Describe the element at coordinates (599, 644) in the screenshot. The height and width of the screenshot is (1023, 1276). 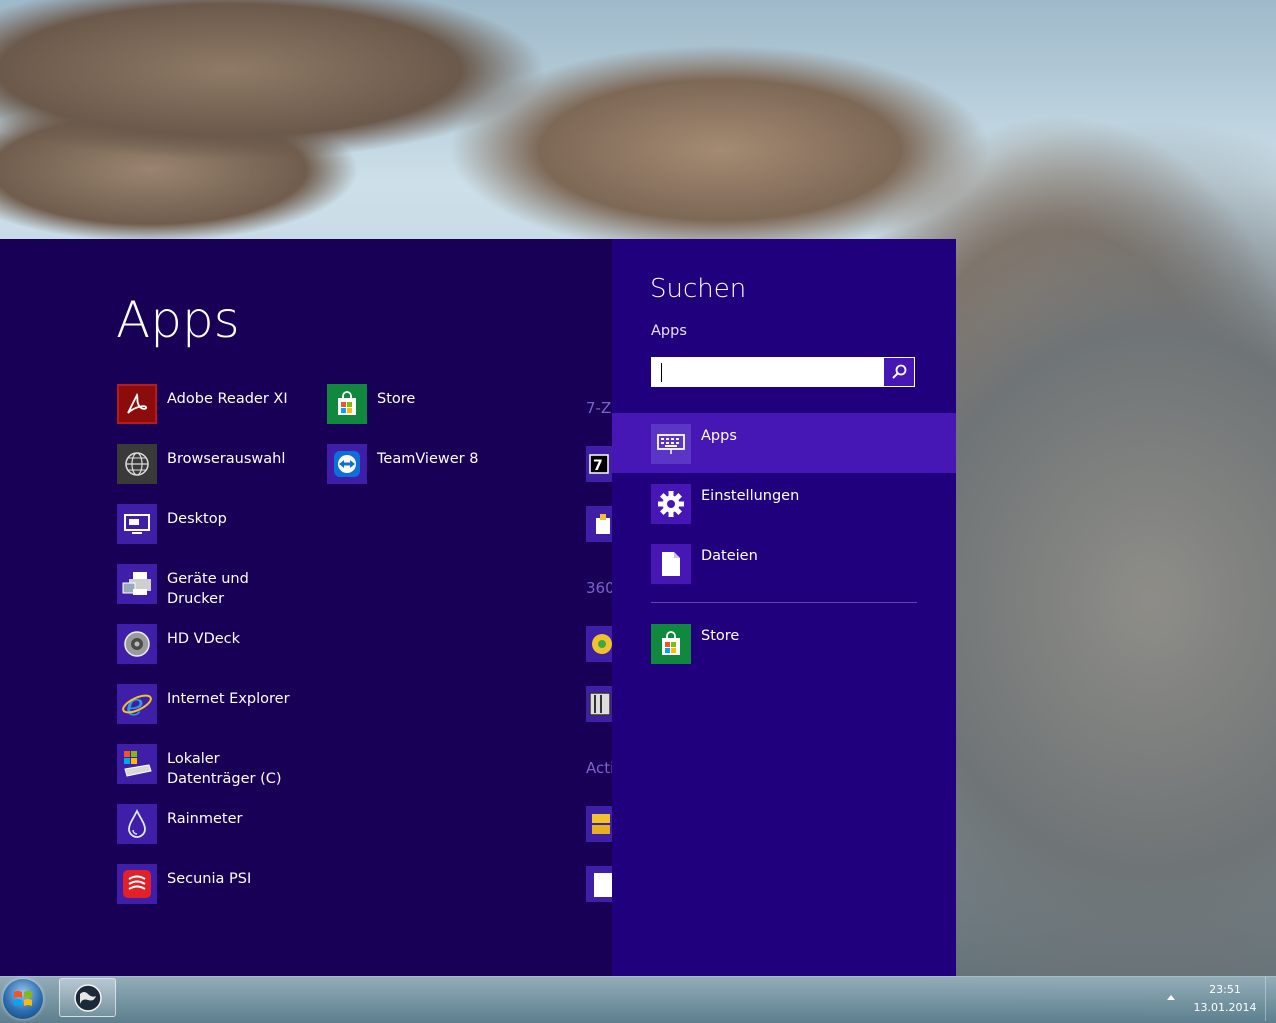
I see `360-security-icon` at that location.